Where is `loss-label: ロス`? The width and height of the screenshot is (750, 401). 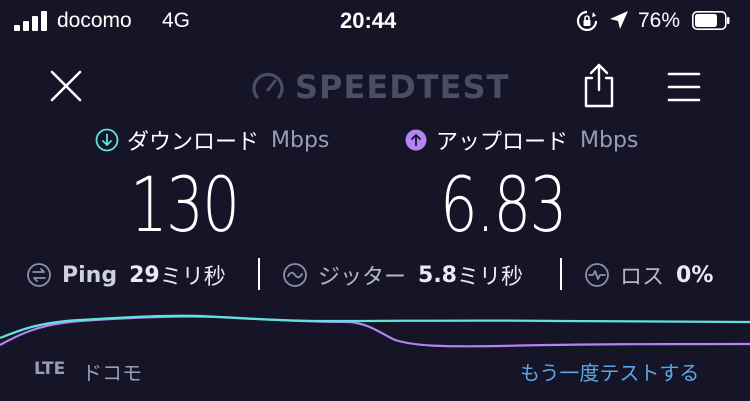 loss-label: ロス is located at coordinates (642, 277).